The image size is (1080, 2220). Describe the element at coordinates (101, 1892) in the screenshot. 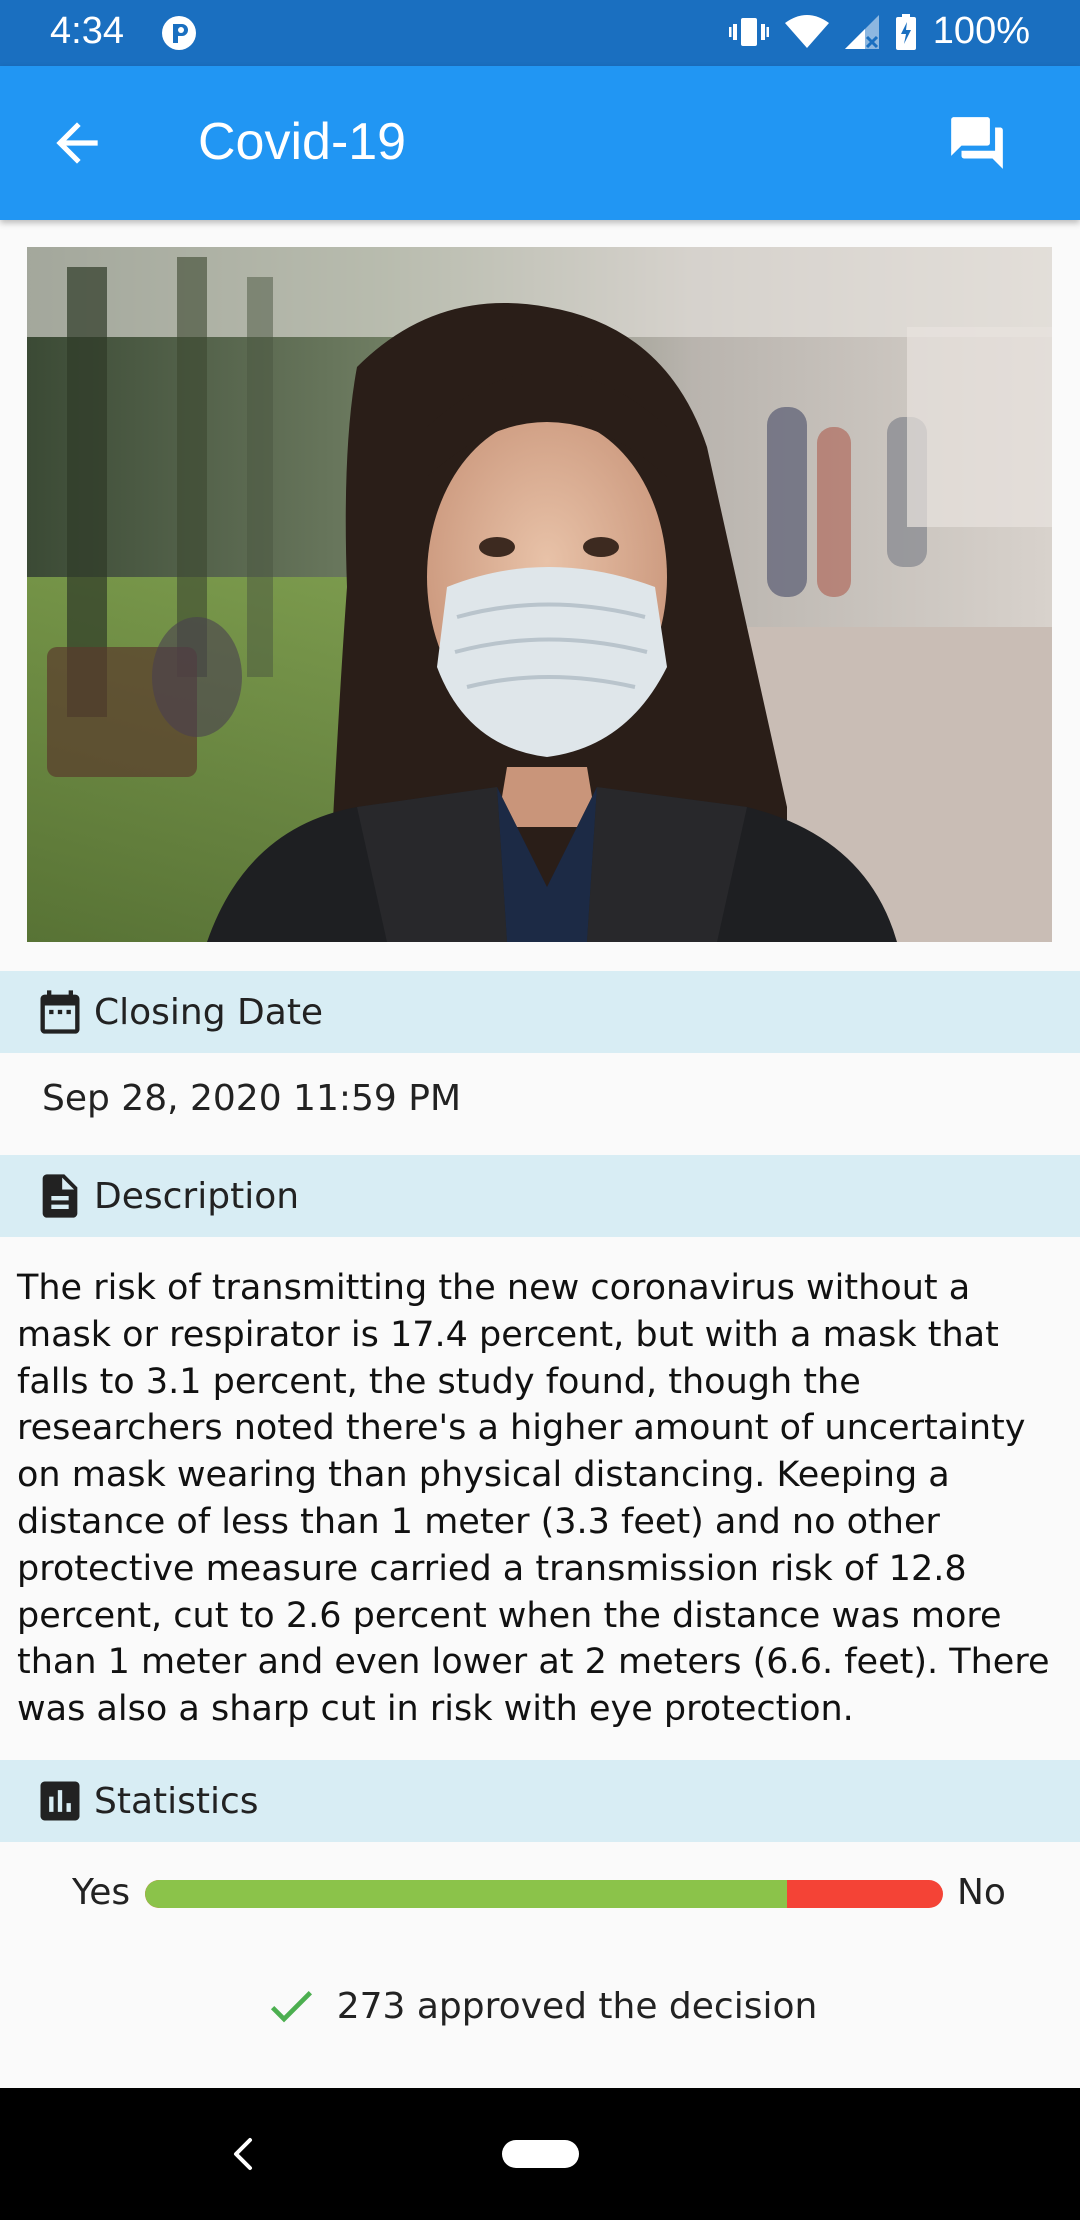

I see `yes-label: Yes` at that location.